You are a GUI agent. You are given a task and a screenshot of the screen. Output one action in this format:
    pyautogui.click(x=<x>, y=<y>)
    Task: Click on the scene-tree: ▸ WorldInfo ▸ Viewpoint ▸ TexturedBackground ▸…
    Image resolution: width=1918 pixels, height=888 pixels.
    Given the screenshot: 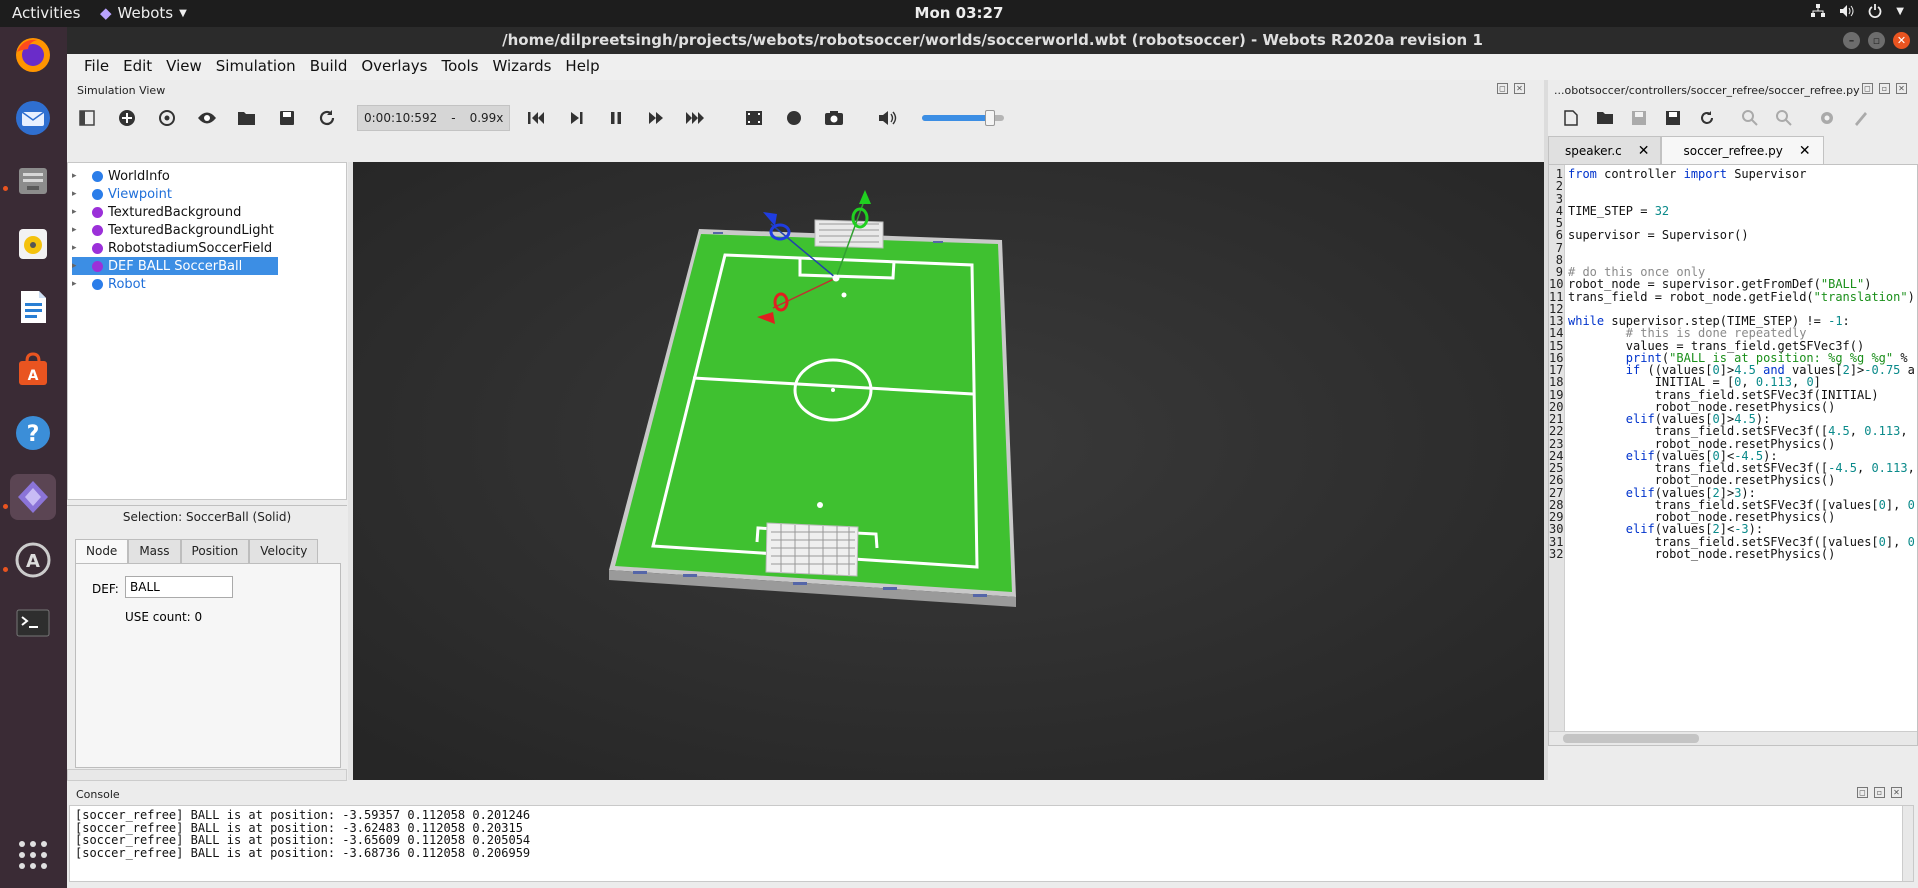 What is the action you would take?
    pyautogui.click(x=207, y=331)
    